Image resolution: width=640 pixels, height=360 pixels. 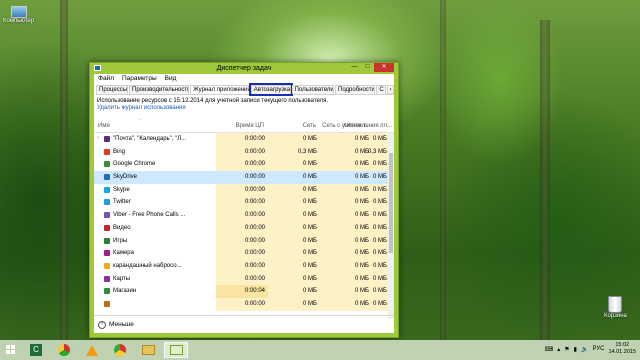 I want to click on table-row: Bing 0:00:00 0,3 МБ 0 МБ 0,3 МБ, so click(x=244, y=152).